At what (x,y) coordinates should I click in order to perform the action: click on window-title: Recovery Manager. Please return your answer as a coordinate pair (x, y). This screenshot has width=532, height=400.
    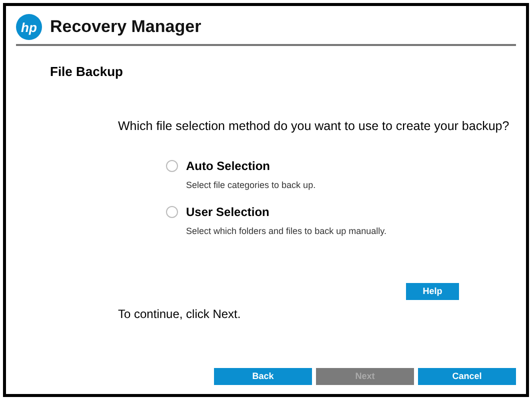
    Looking at the image, I should click on (126, 27).